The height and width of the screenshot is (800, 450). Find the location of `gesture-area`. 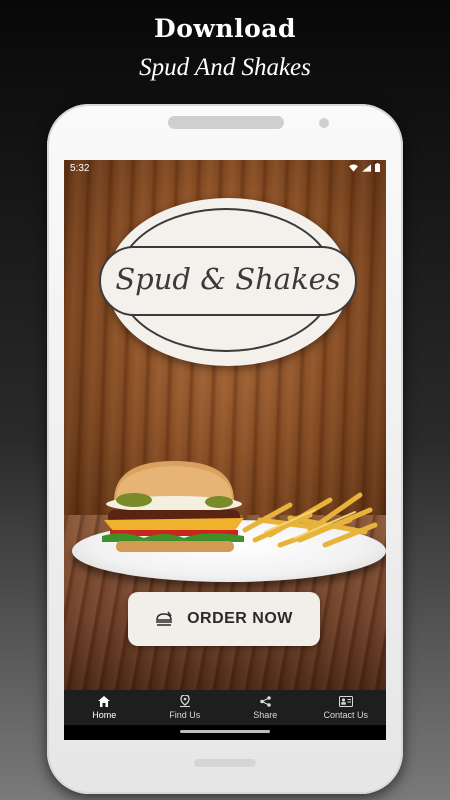

gesture-area is located at coordinates (225, 732).